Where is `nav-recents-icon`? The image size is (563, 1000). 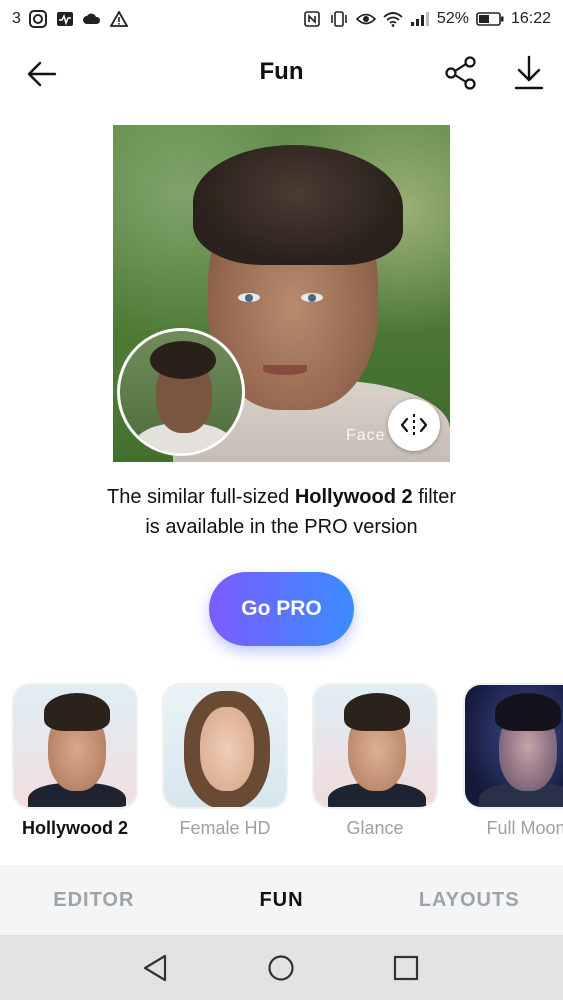 nav-recents-icon is located at coordinates (406, 968).